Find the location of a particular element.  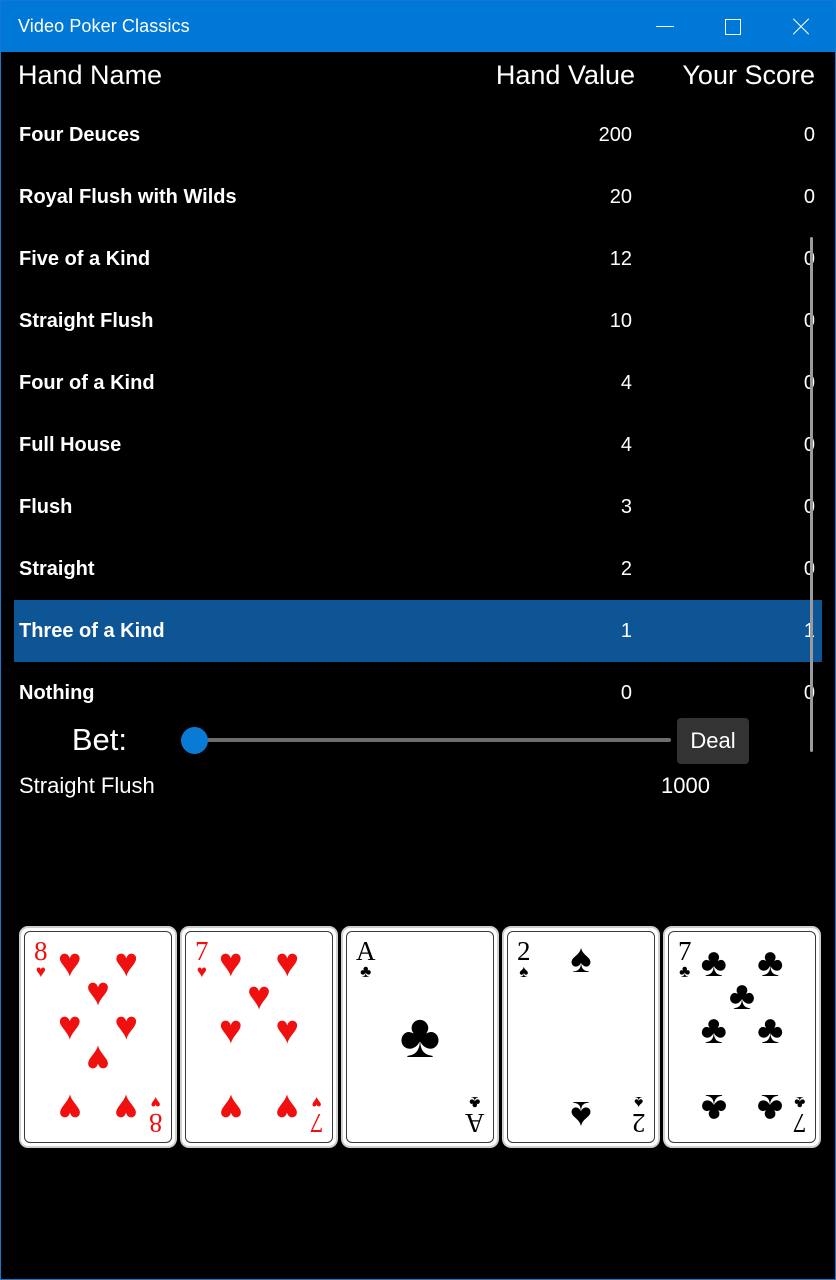

title-bar: Video Poker Classics is located at coordinates (418, 26).